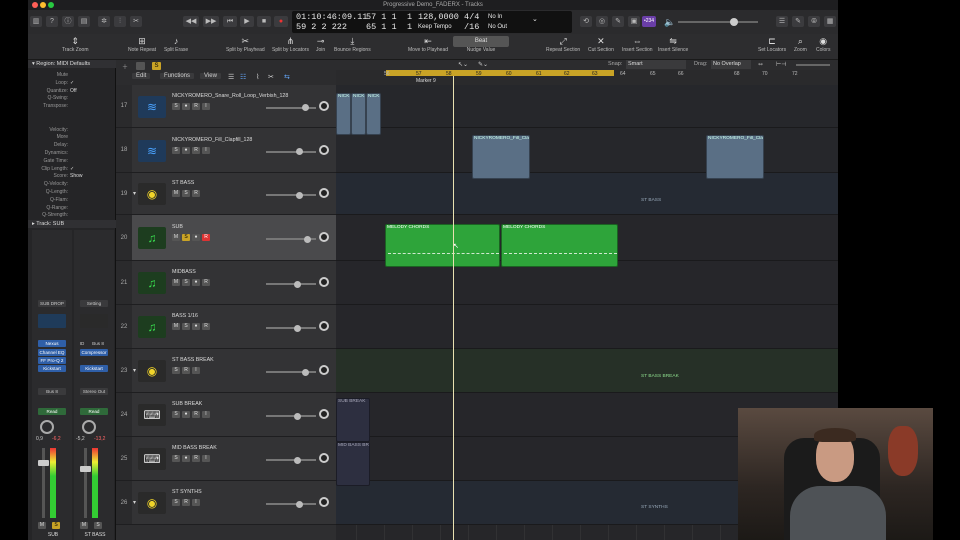 The width and height of the screenshot is (960, 540). What do you see at coordinates (601, 44) in the screenshot?
I see `cut-section-tool: ✕ Cut Section` at bounding box center [601, 44].